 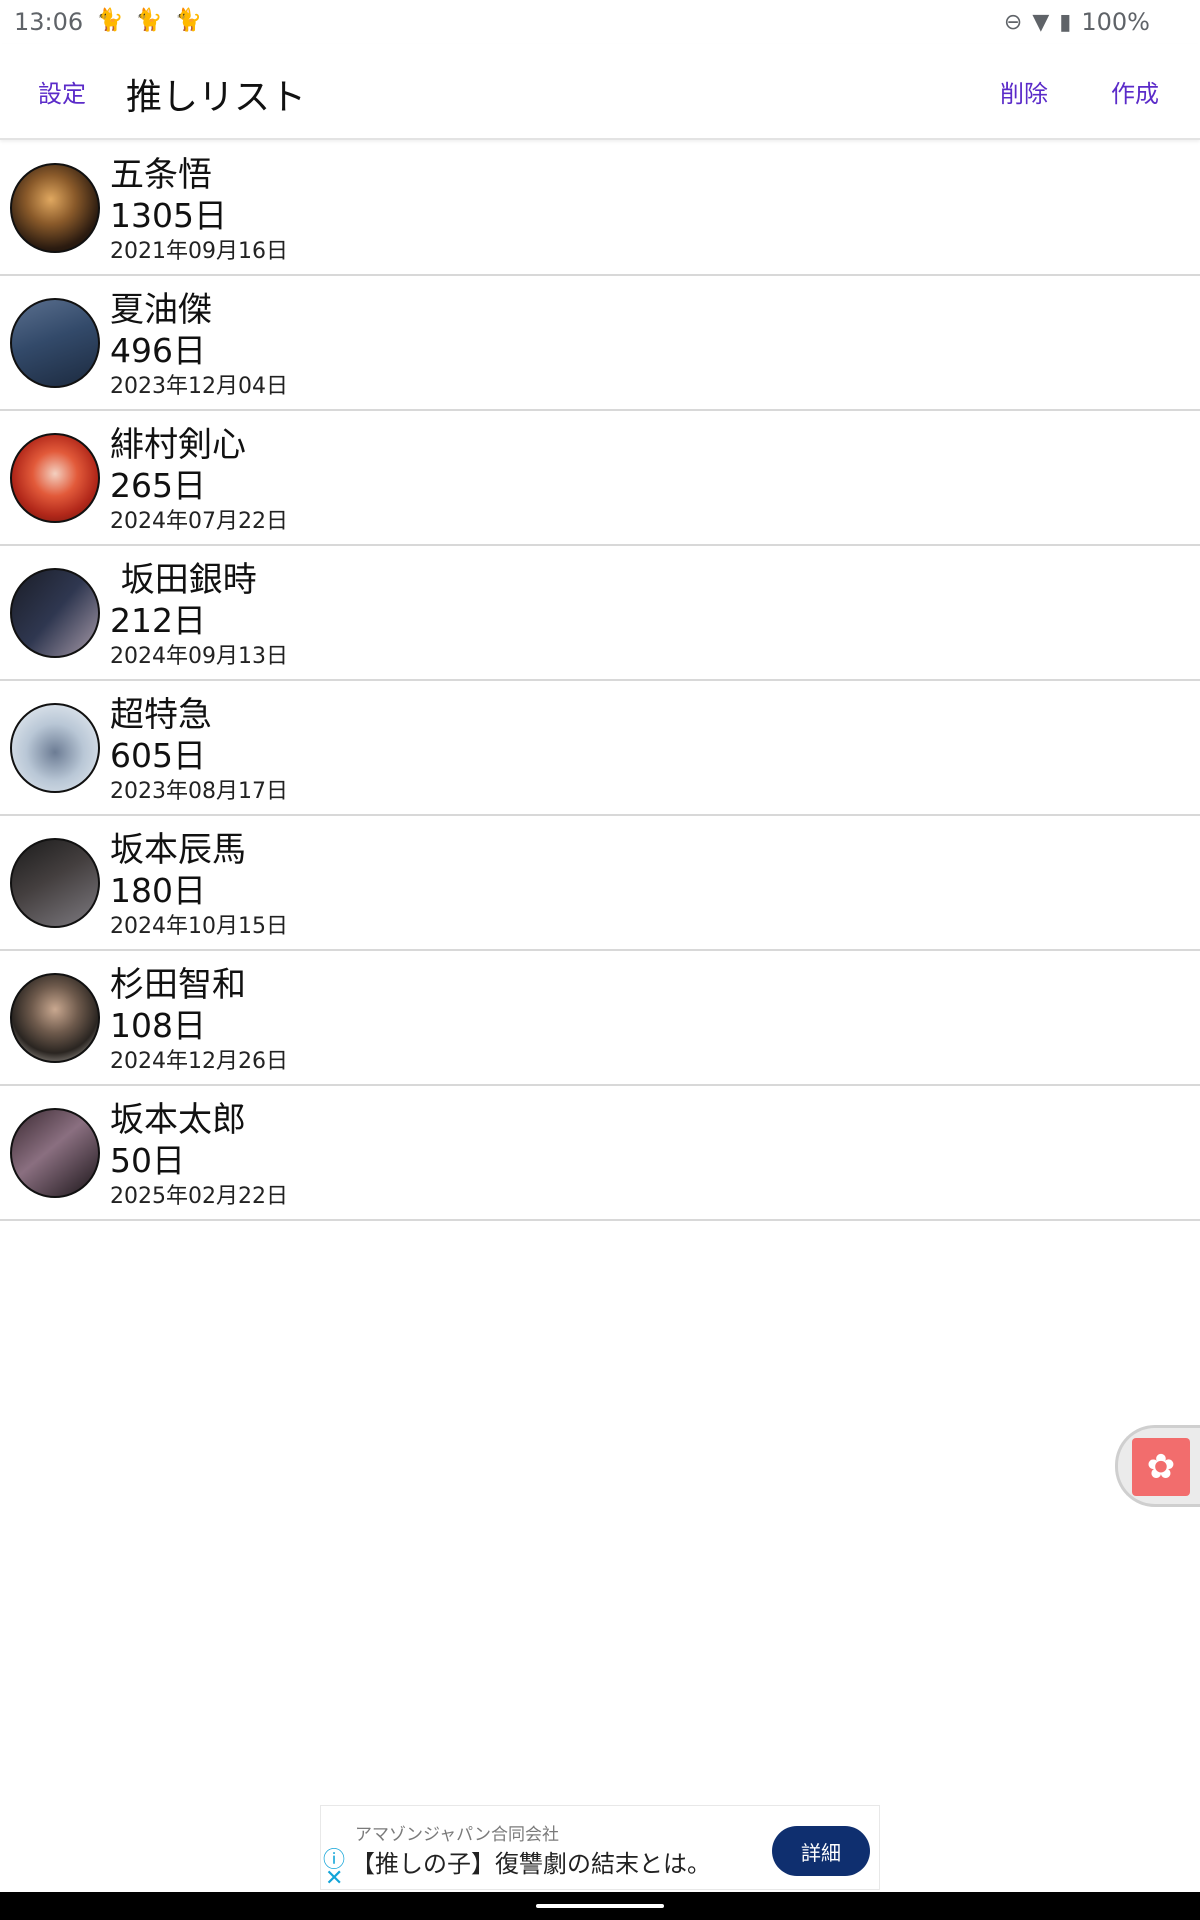 I want to click on ad-headline: 【推しの子】復讐劇の結末とは。, so click(x=531, y=1864).